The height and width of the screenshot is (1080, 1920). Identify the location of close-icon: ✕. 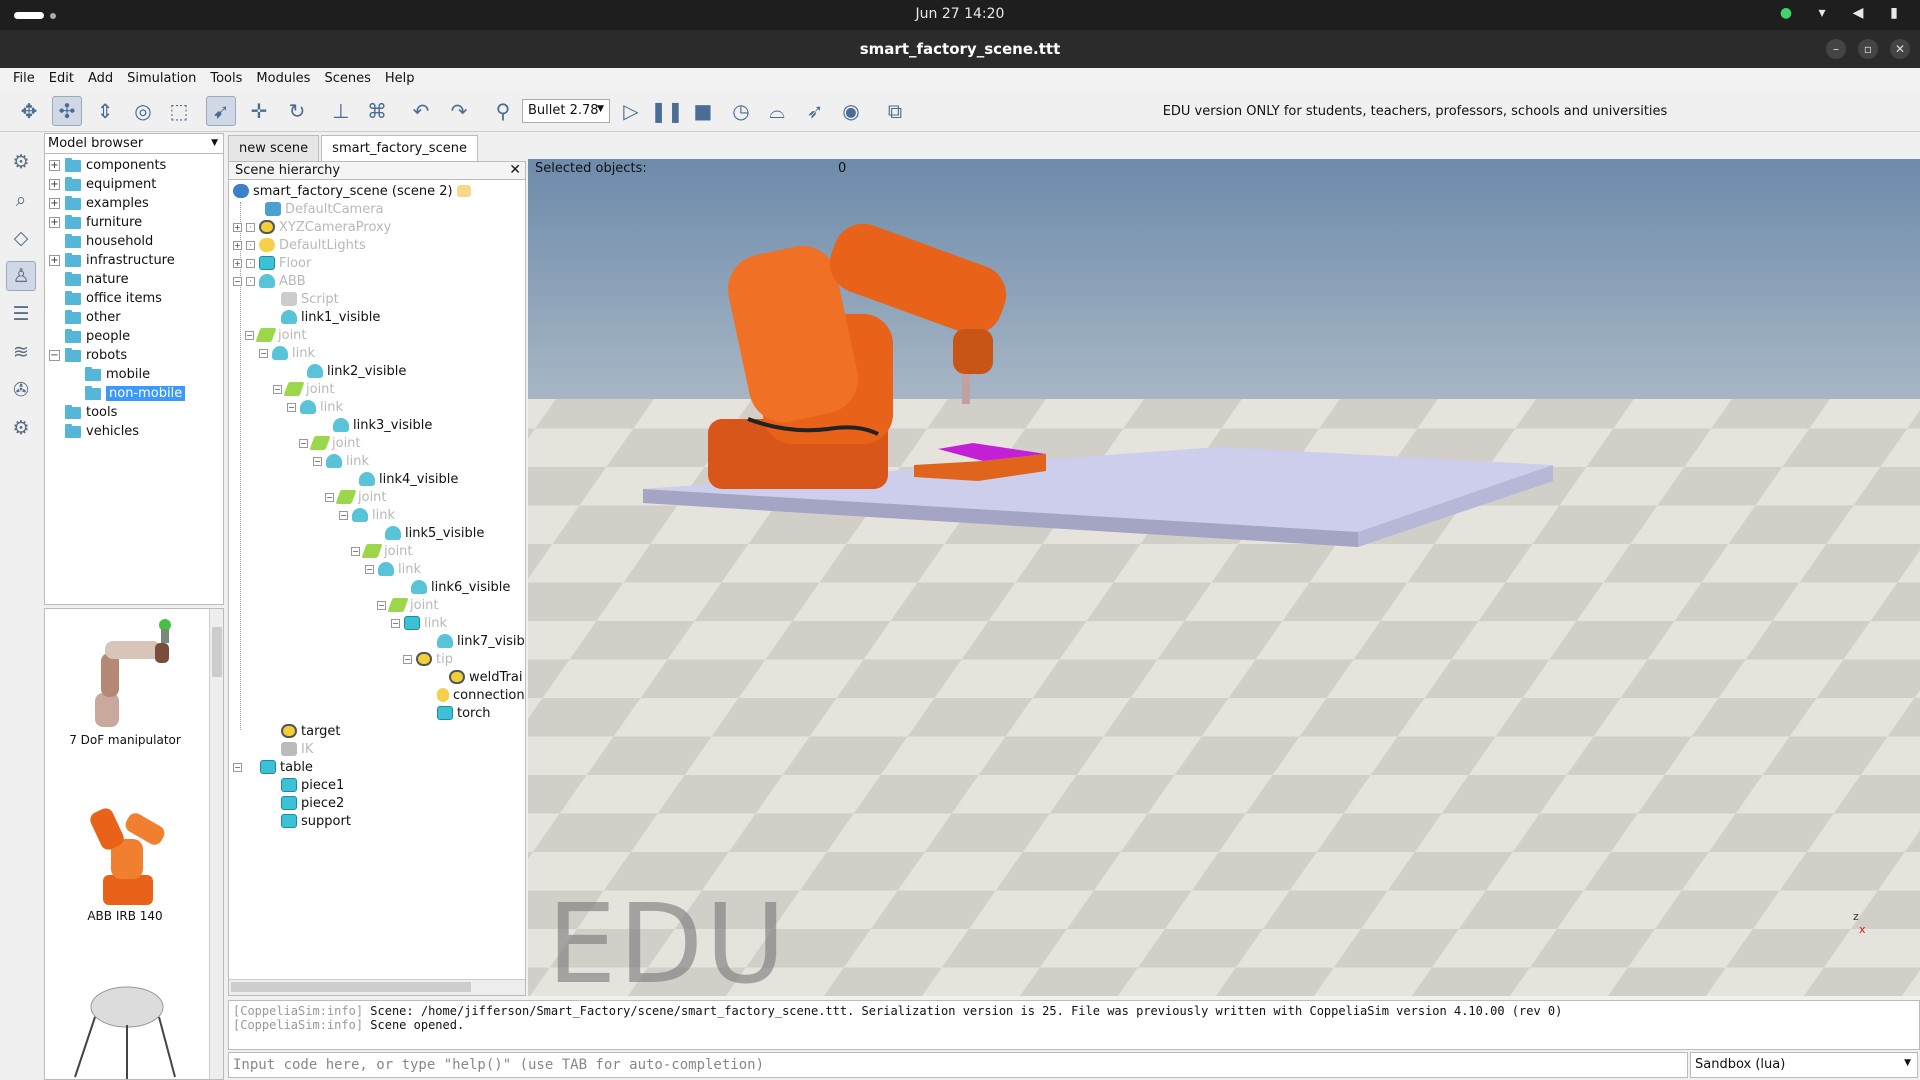
(1900, 49).